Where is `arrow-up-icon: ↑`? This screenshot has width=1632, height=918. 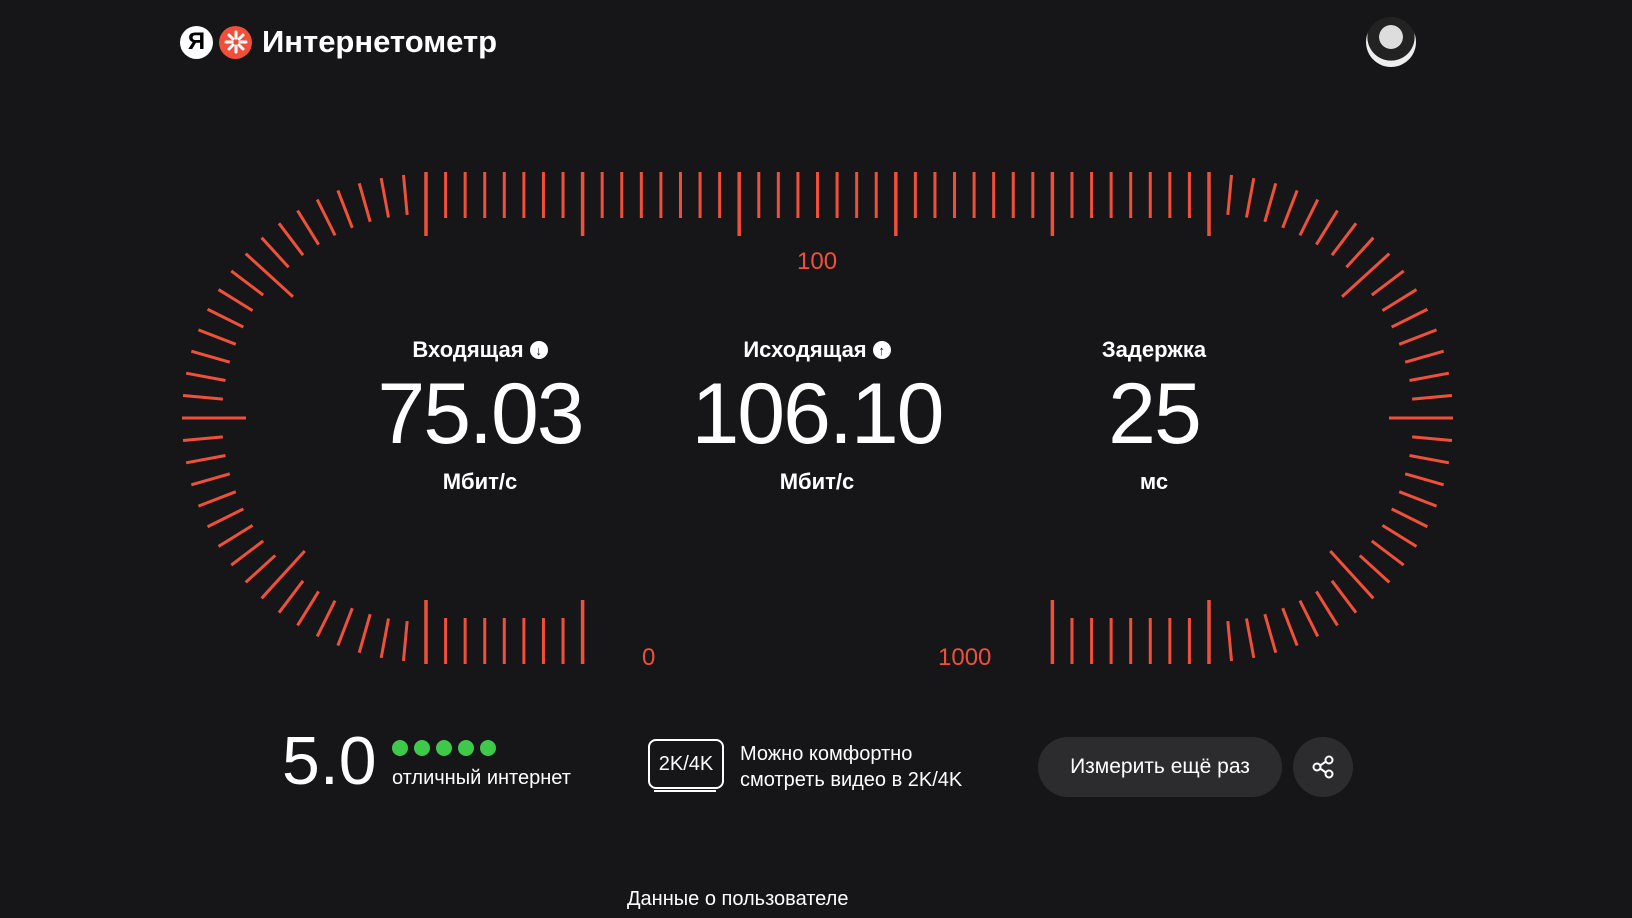
arrow-up-icon: ↑ is located at coordinates (881, 350).